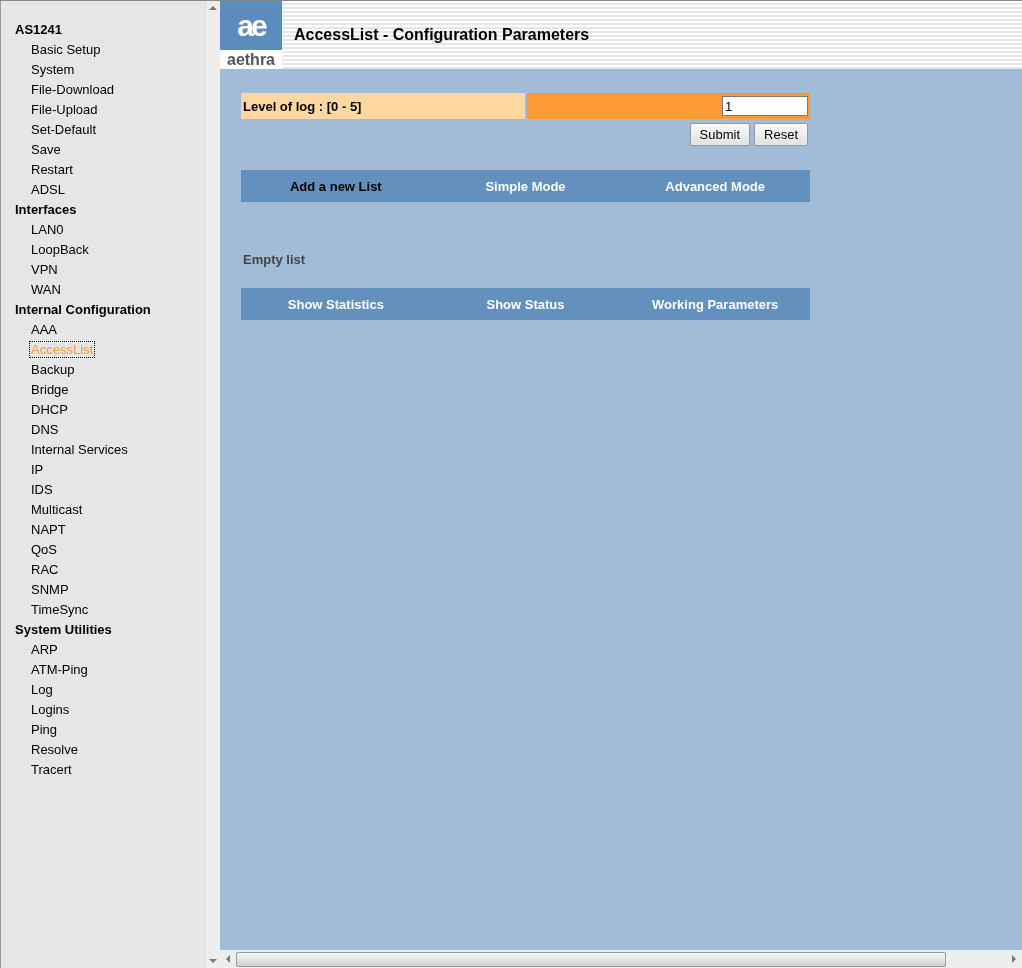  I want to click on sidebar-item: Set-Default, so click(110, 130).